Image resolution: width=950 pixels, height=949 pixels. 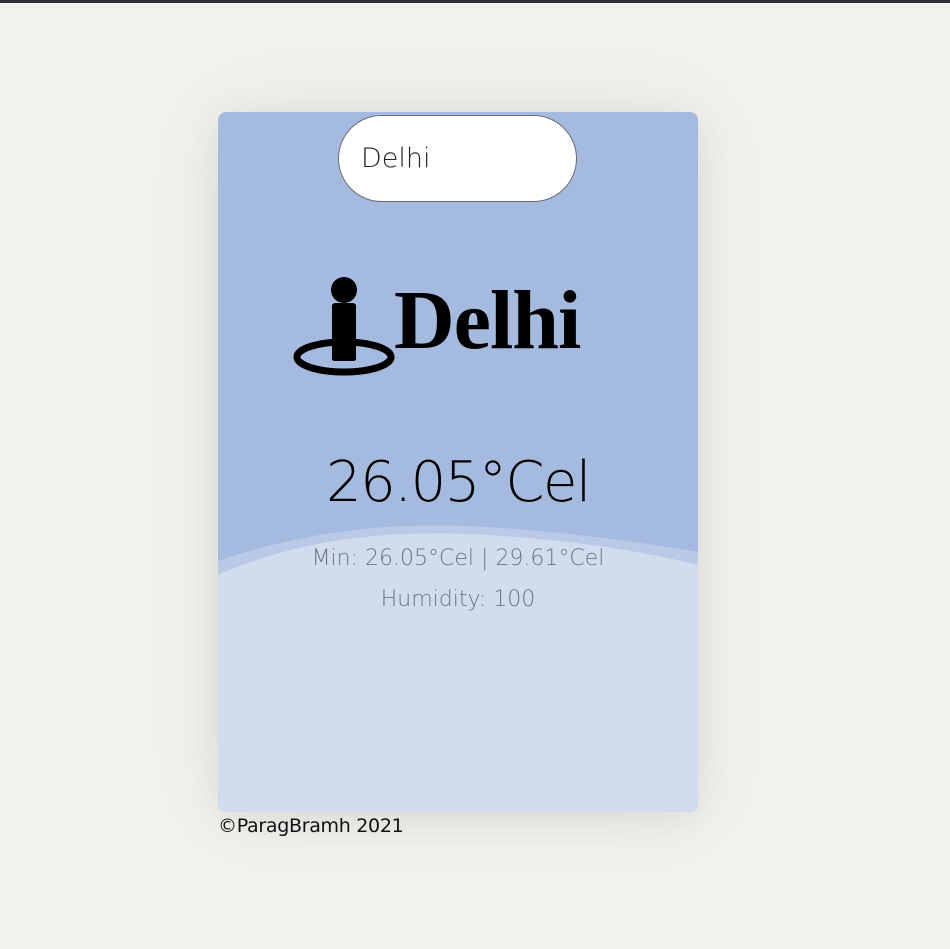 I want to click on min-max-temperature: Min: 26.05°Cel | 29.61°Cel, so click(x=458, y=558).